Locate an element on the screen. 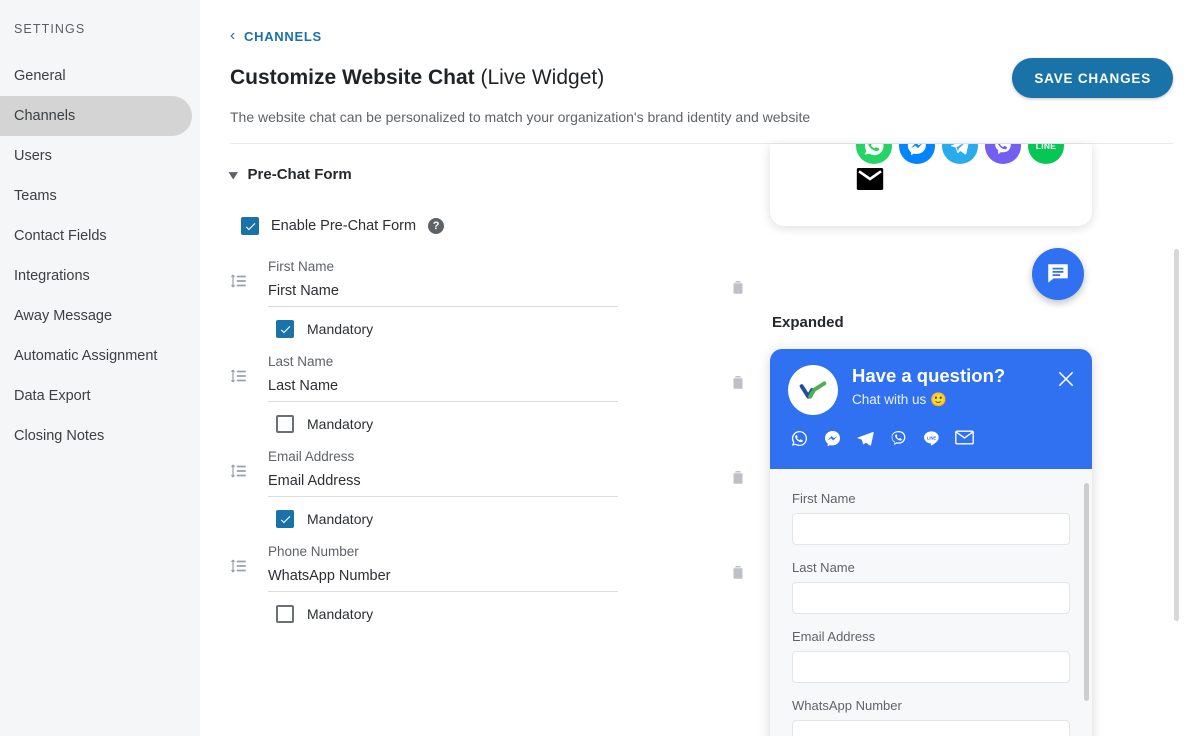 This screenshot has height=736, width=1203. sidebar-item-general: General is located at coordinates (96, 76).